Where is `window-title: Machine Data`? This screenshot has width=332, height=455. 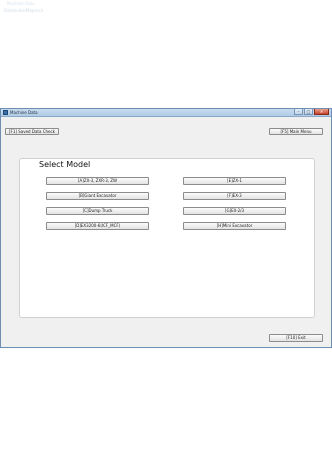 window-title: Machine Data is located at coordinates (24, 112).